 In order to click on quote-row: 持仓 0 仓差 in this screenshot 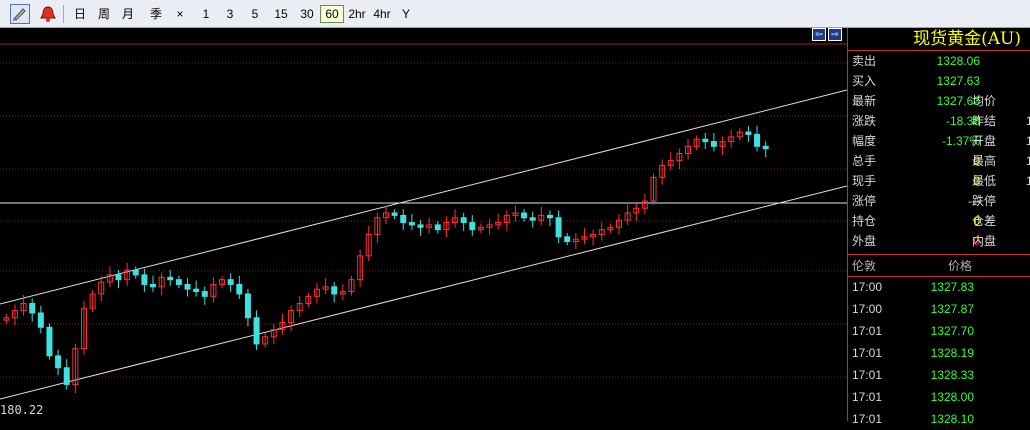, I will do `click(939, 221)`.